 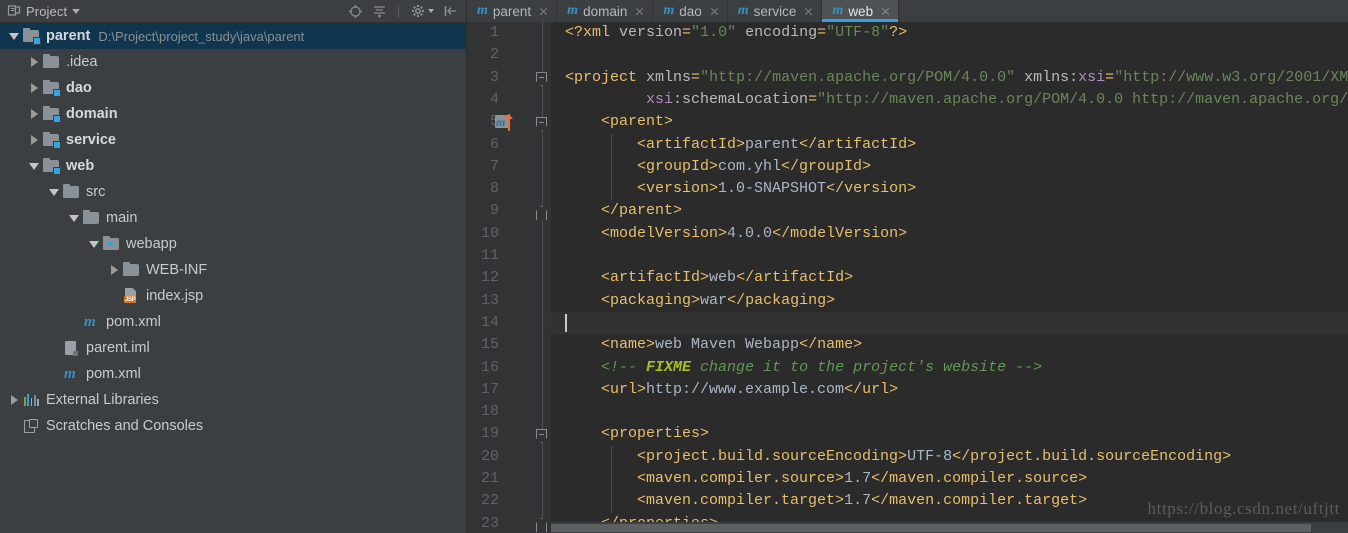 I want to click on editor-tab-dao: m dao, so click(x=690, y=11).